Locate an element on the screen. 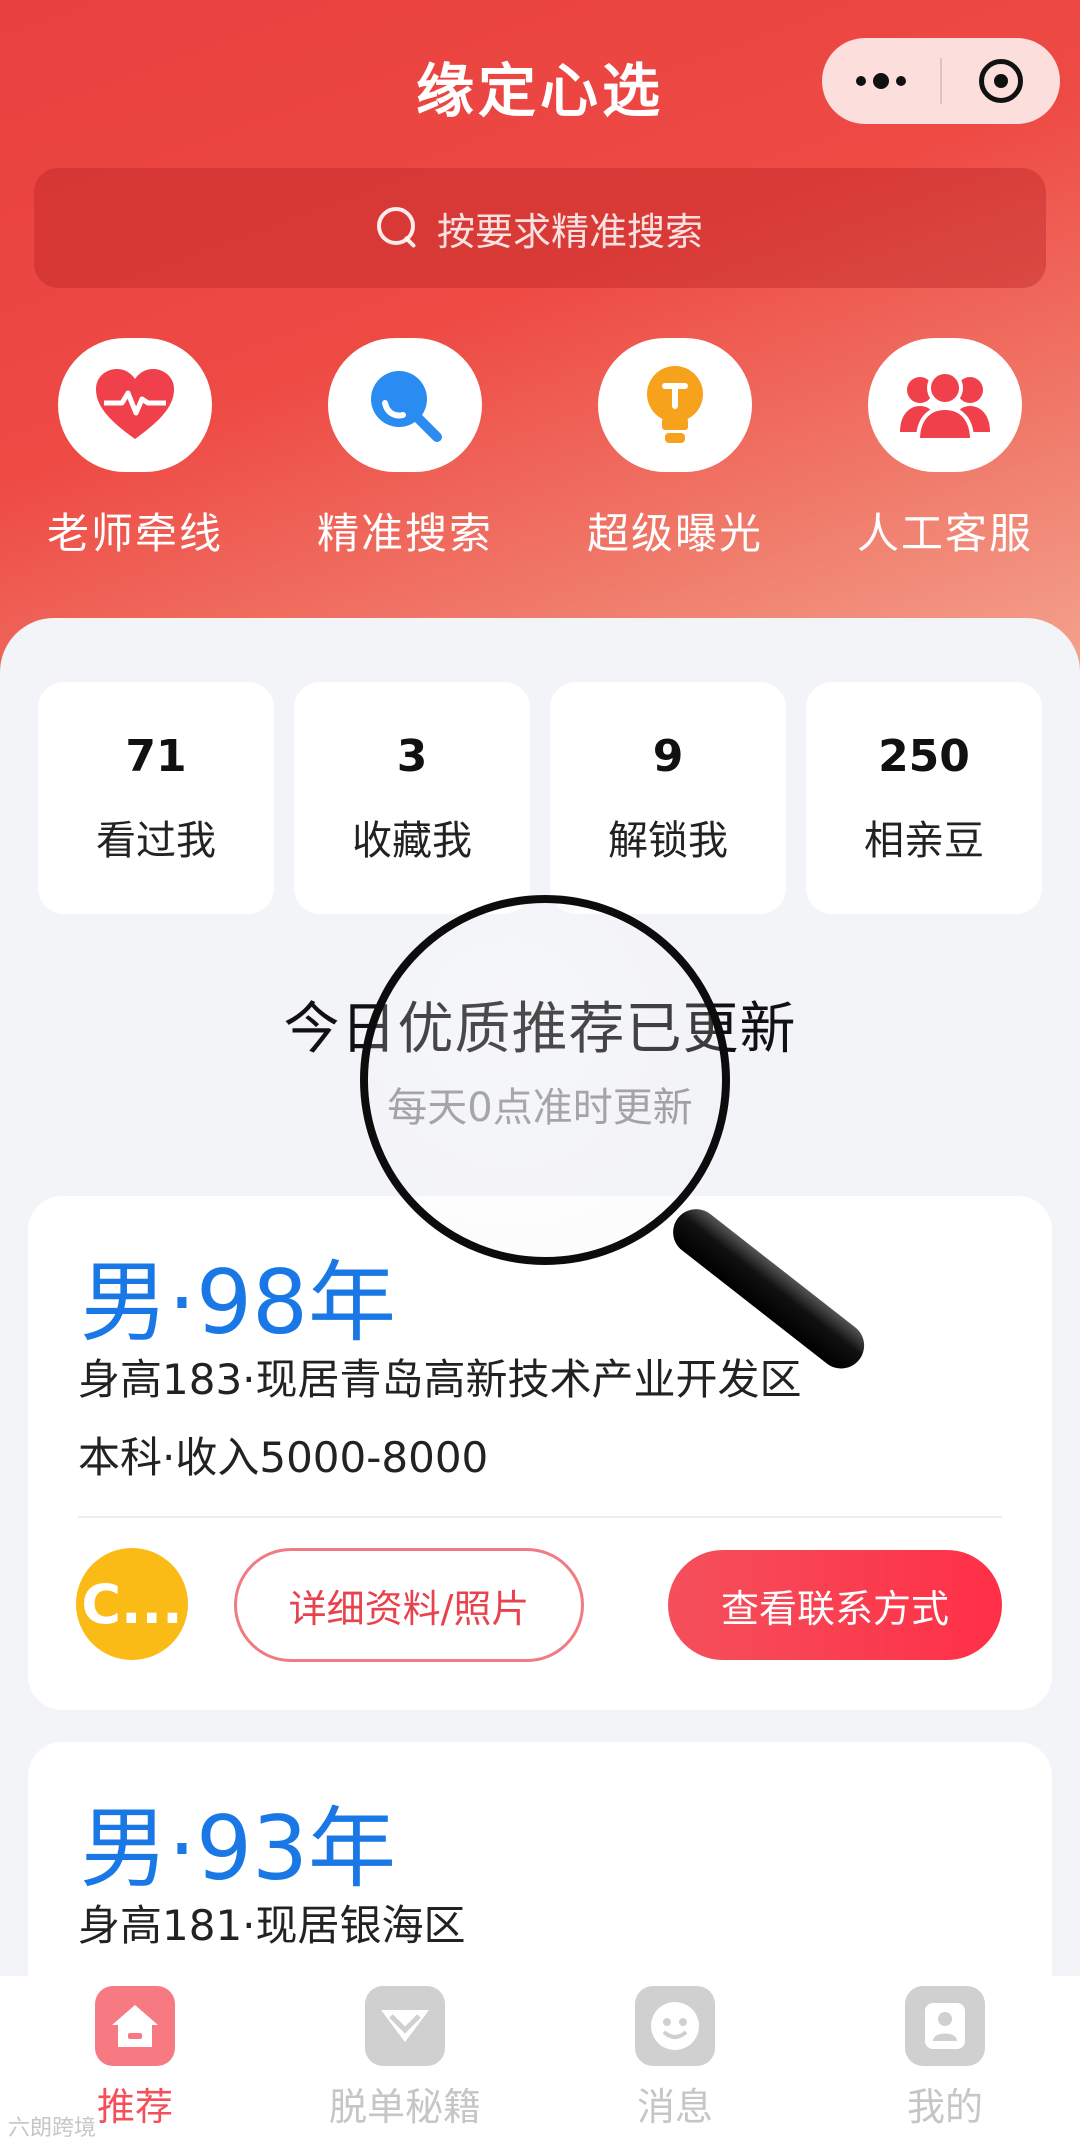  quick-action-search: 精准搜索 is located at coordinates (405, 449).